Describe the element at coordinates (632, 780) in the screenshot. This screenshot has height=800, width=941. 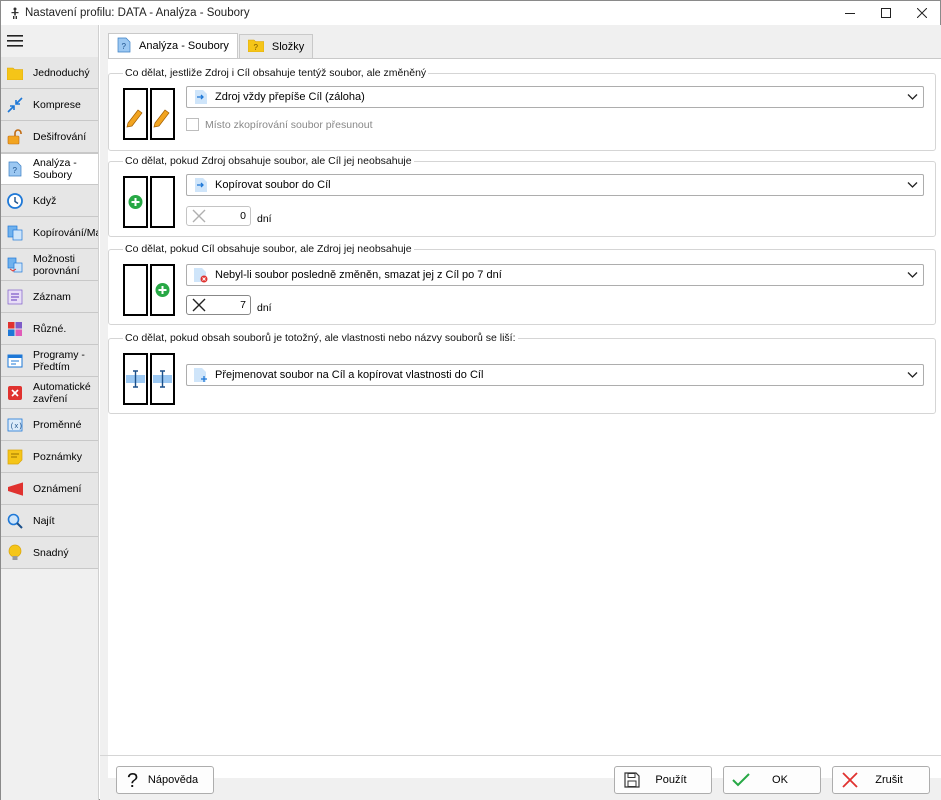
I see `save-disk-icon` at that location.